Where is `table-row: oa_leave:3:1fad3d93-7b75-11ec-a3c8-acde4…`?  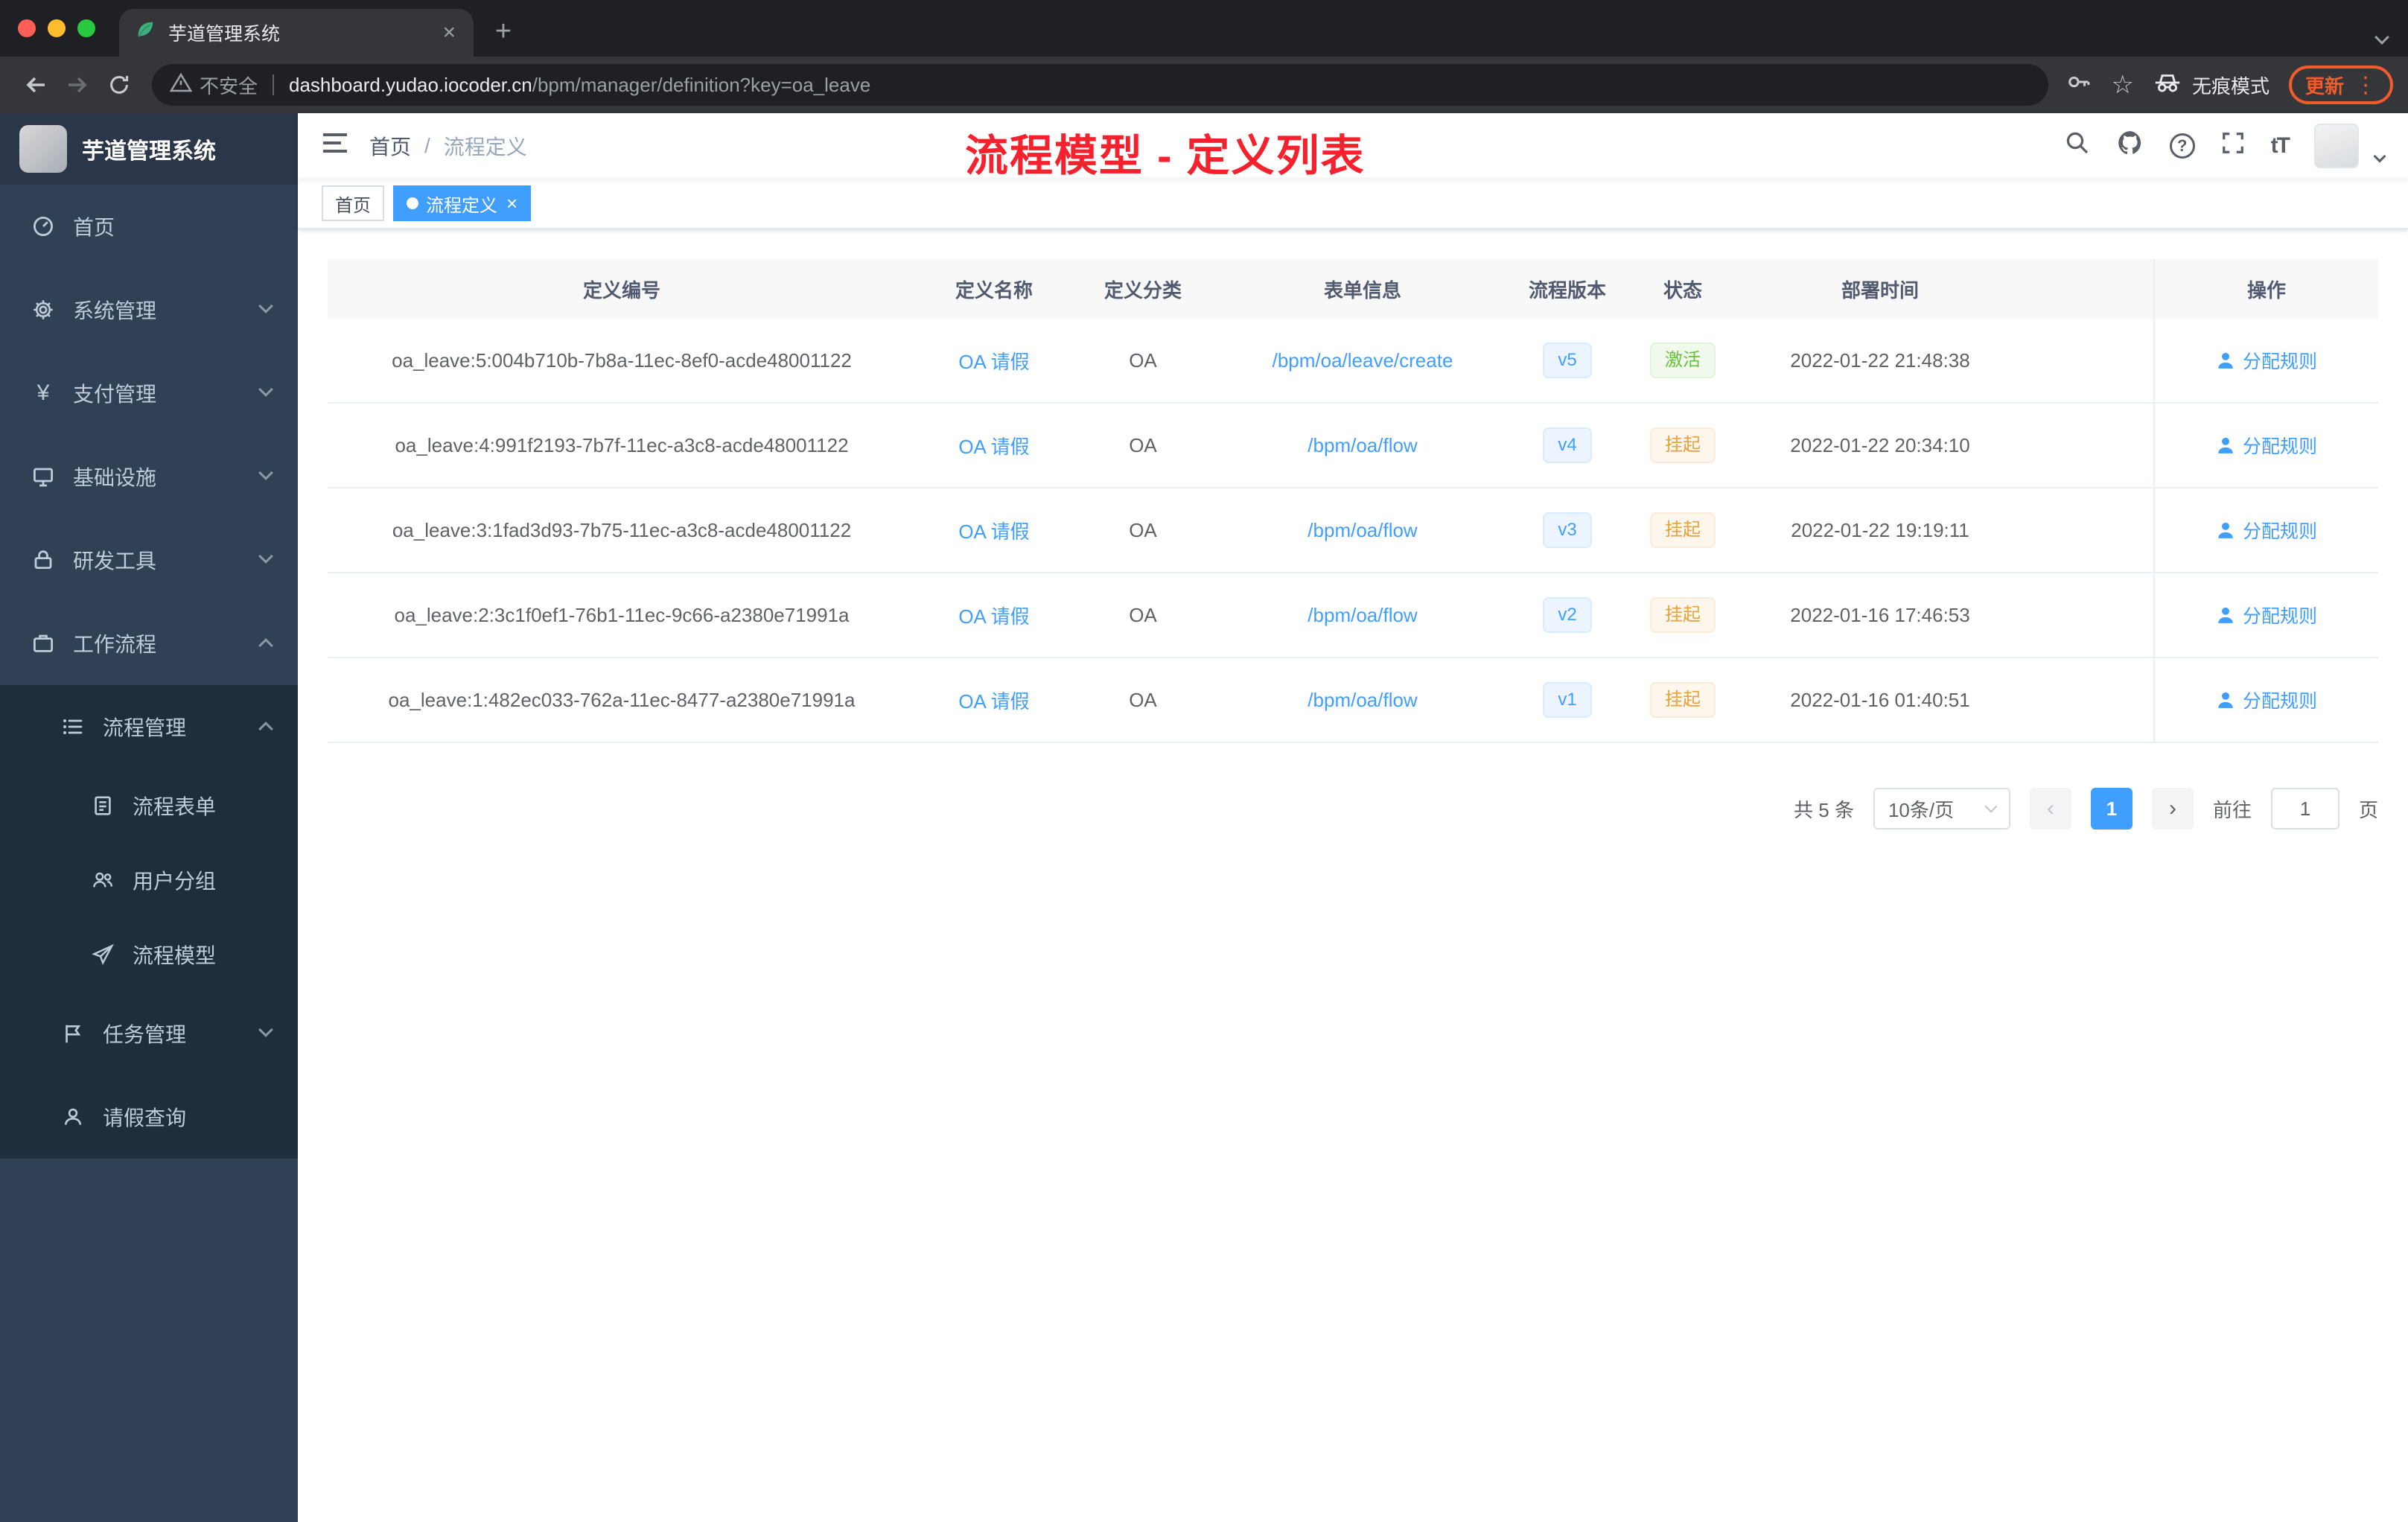 table-row: oa_leave:3:1fad3d93-7b75-11ec-a3c8-acde4… is located at coordinates (1353, 530).